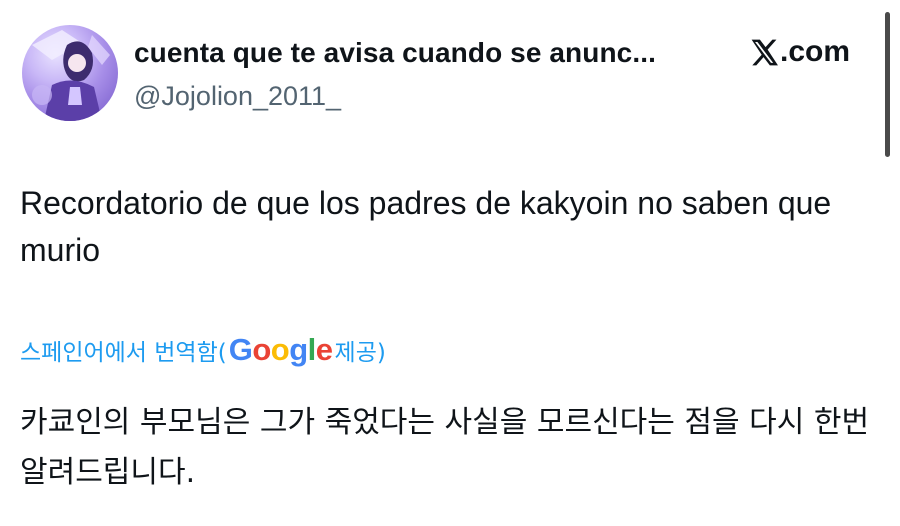 This screenshot has width=900, height=526. Describe the element at coordinates (71, 75) in the screenshot. I see `avatar-purple-character-icon` at that location.